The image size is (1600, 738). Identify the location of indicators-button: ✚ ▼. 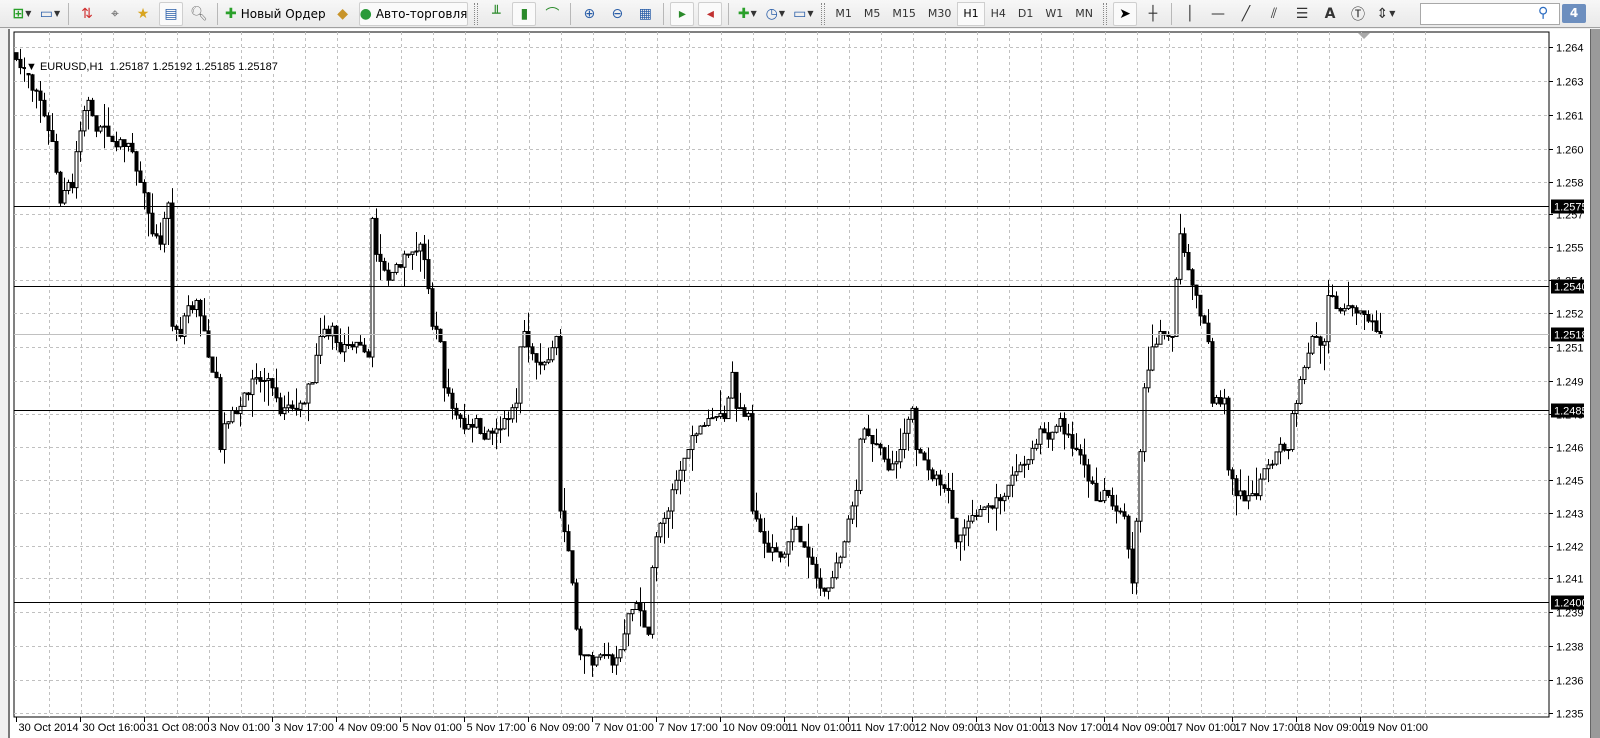
(747, 14).